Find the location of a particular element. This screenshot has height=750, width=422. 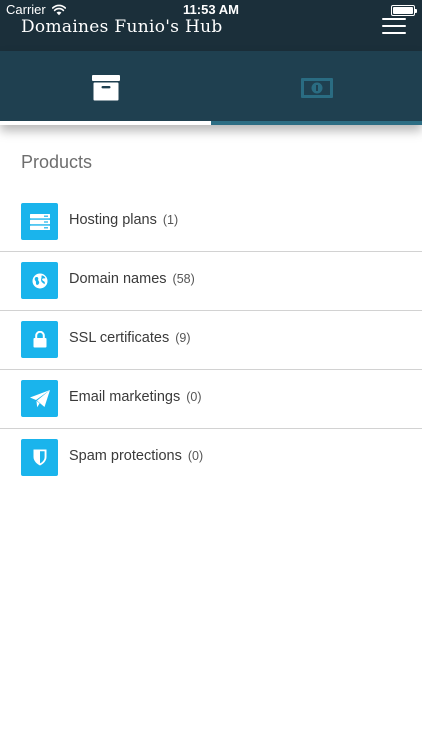

product-label: Email marketings is located at coordinates (125, 397).